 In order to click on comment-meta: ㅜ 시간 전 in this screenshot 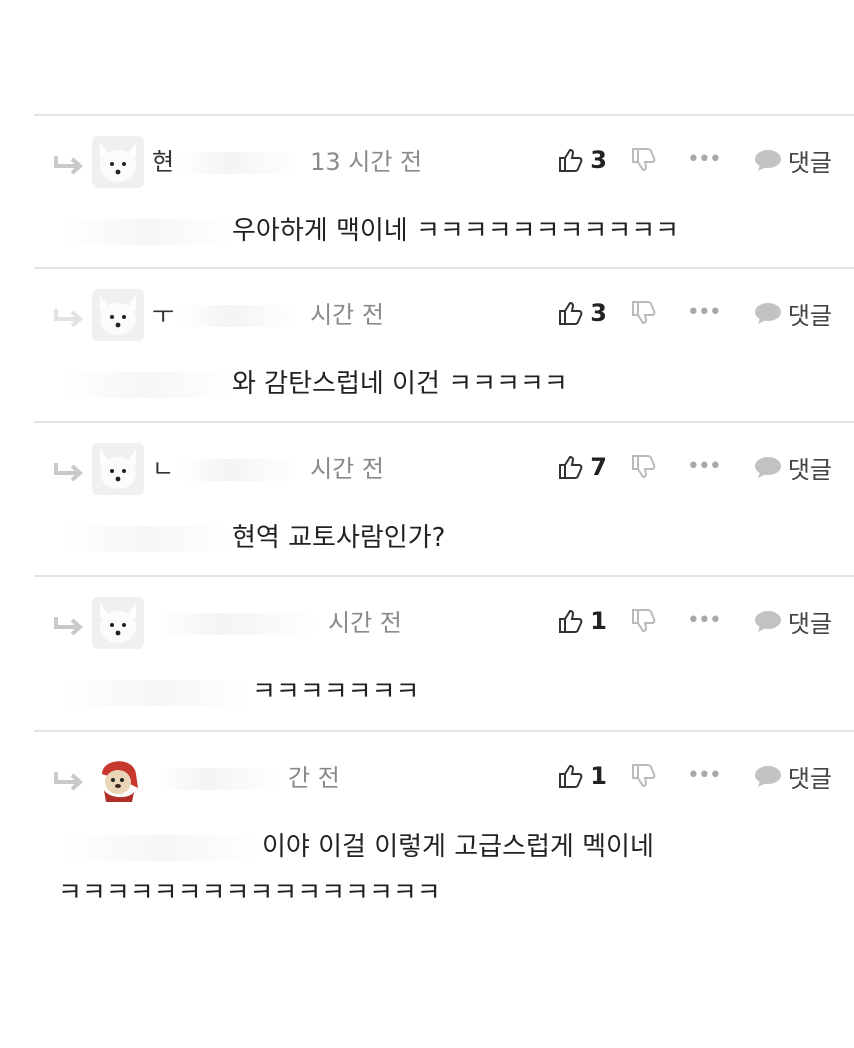, I will do `click(268, 312)`.